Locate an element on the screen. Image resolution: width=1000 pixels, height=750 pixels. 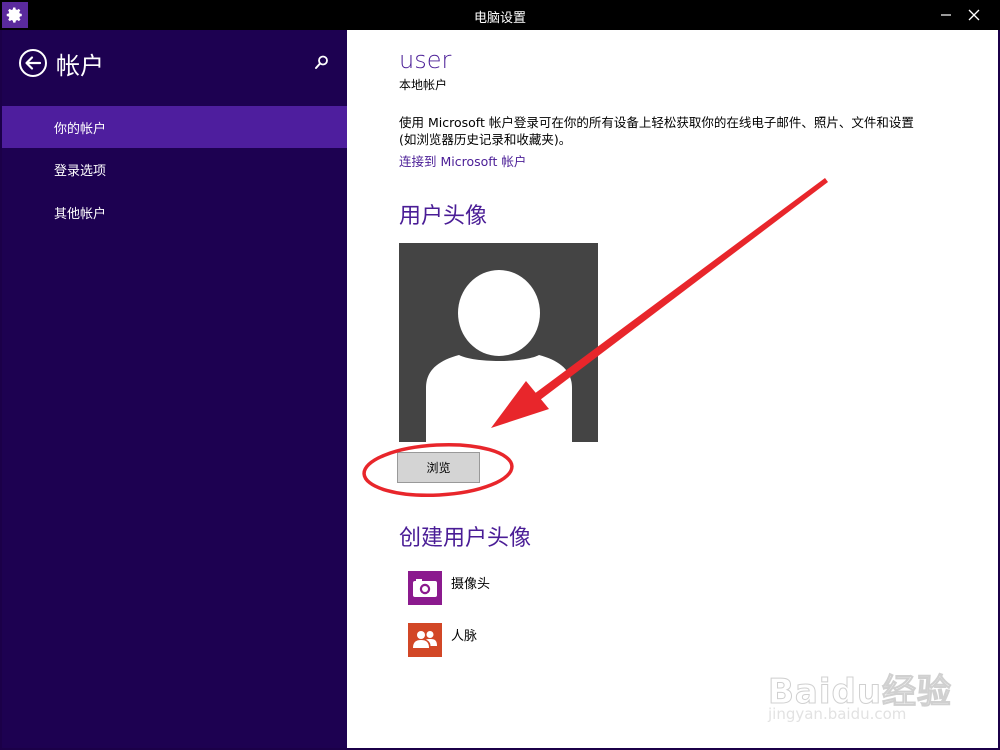
sidebar-item-label: 登录选项 is located at coordinates (80, 171).